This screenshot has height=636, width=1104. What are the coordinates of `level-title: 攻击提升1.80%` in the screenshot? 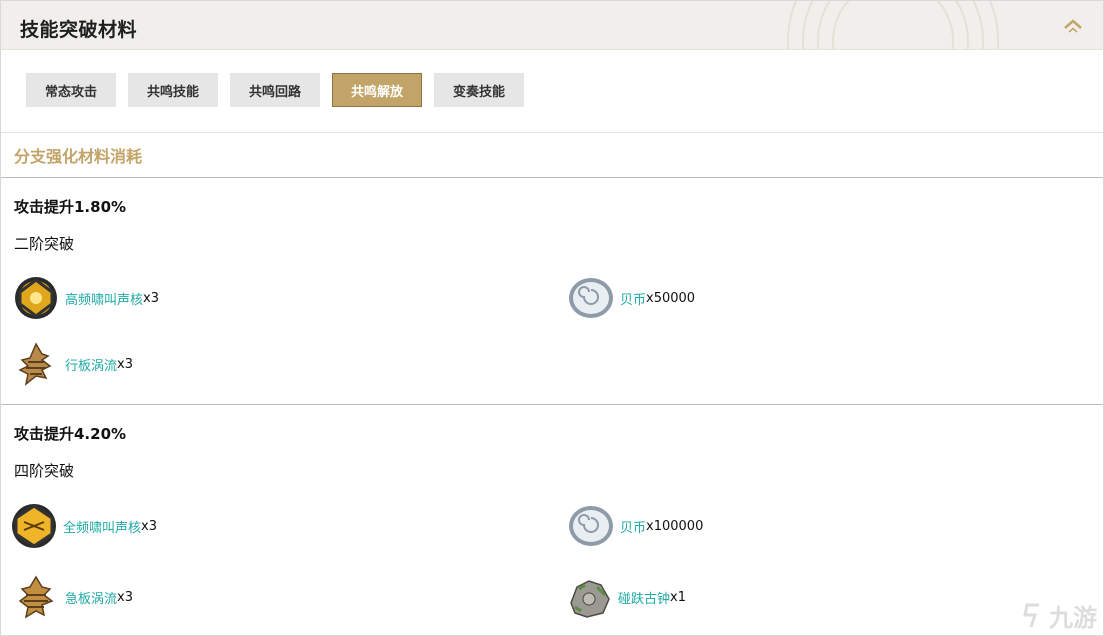 It's located at (70, 207).